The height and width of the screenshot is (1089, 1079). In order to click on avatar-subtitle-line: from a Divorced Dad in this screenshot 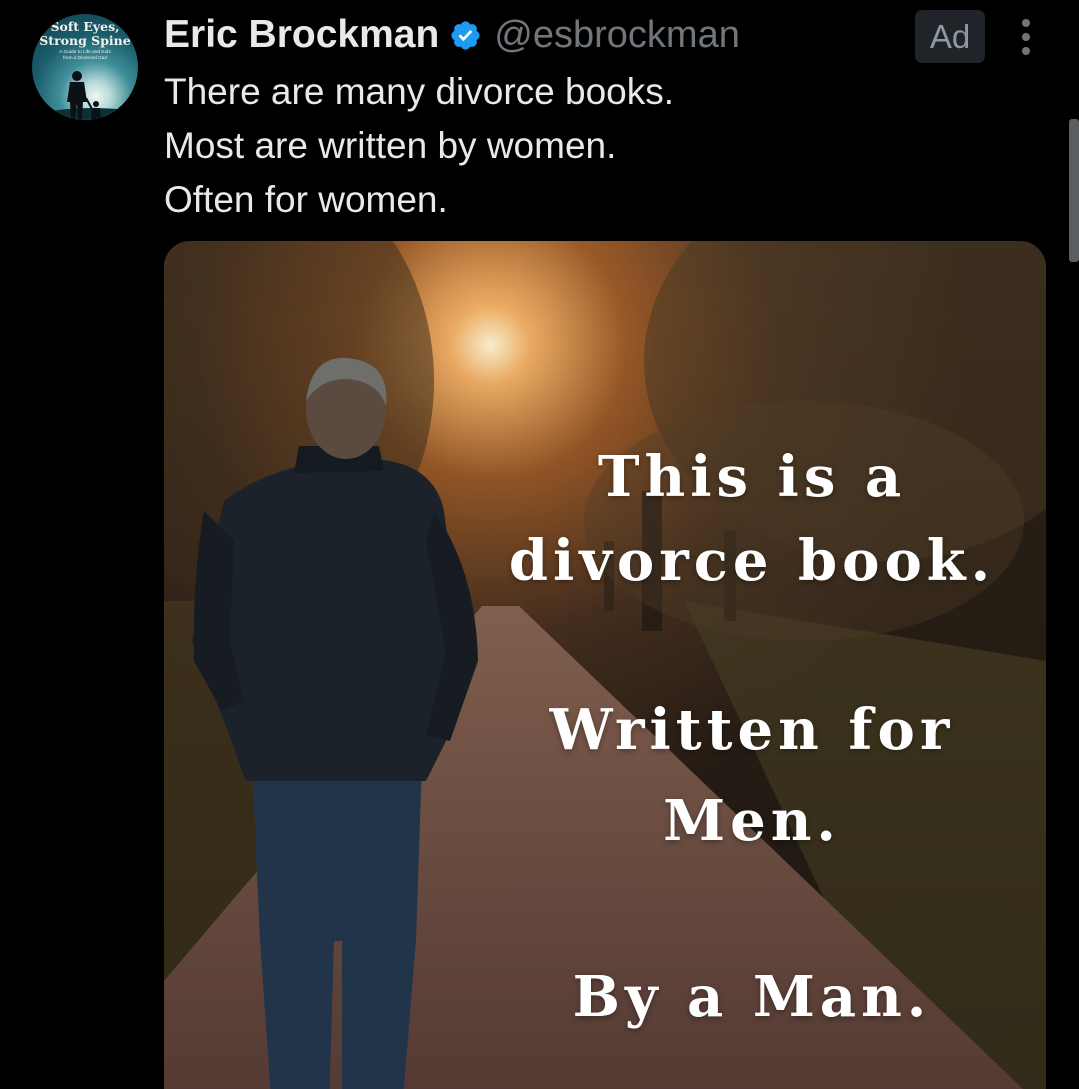, I will do `click(85, 58)`.